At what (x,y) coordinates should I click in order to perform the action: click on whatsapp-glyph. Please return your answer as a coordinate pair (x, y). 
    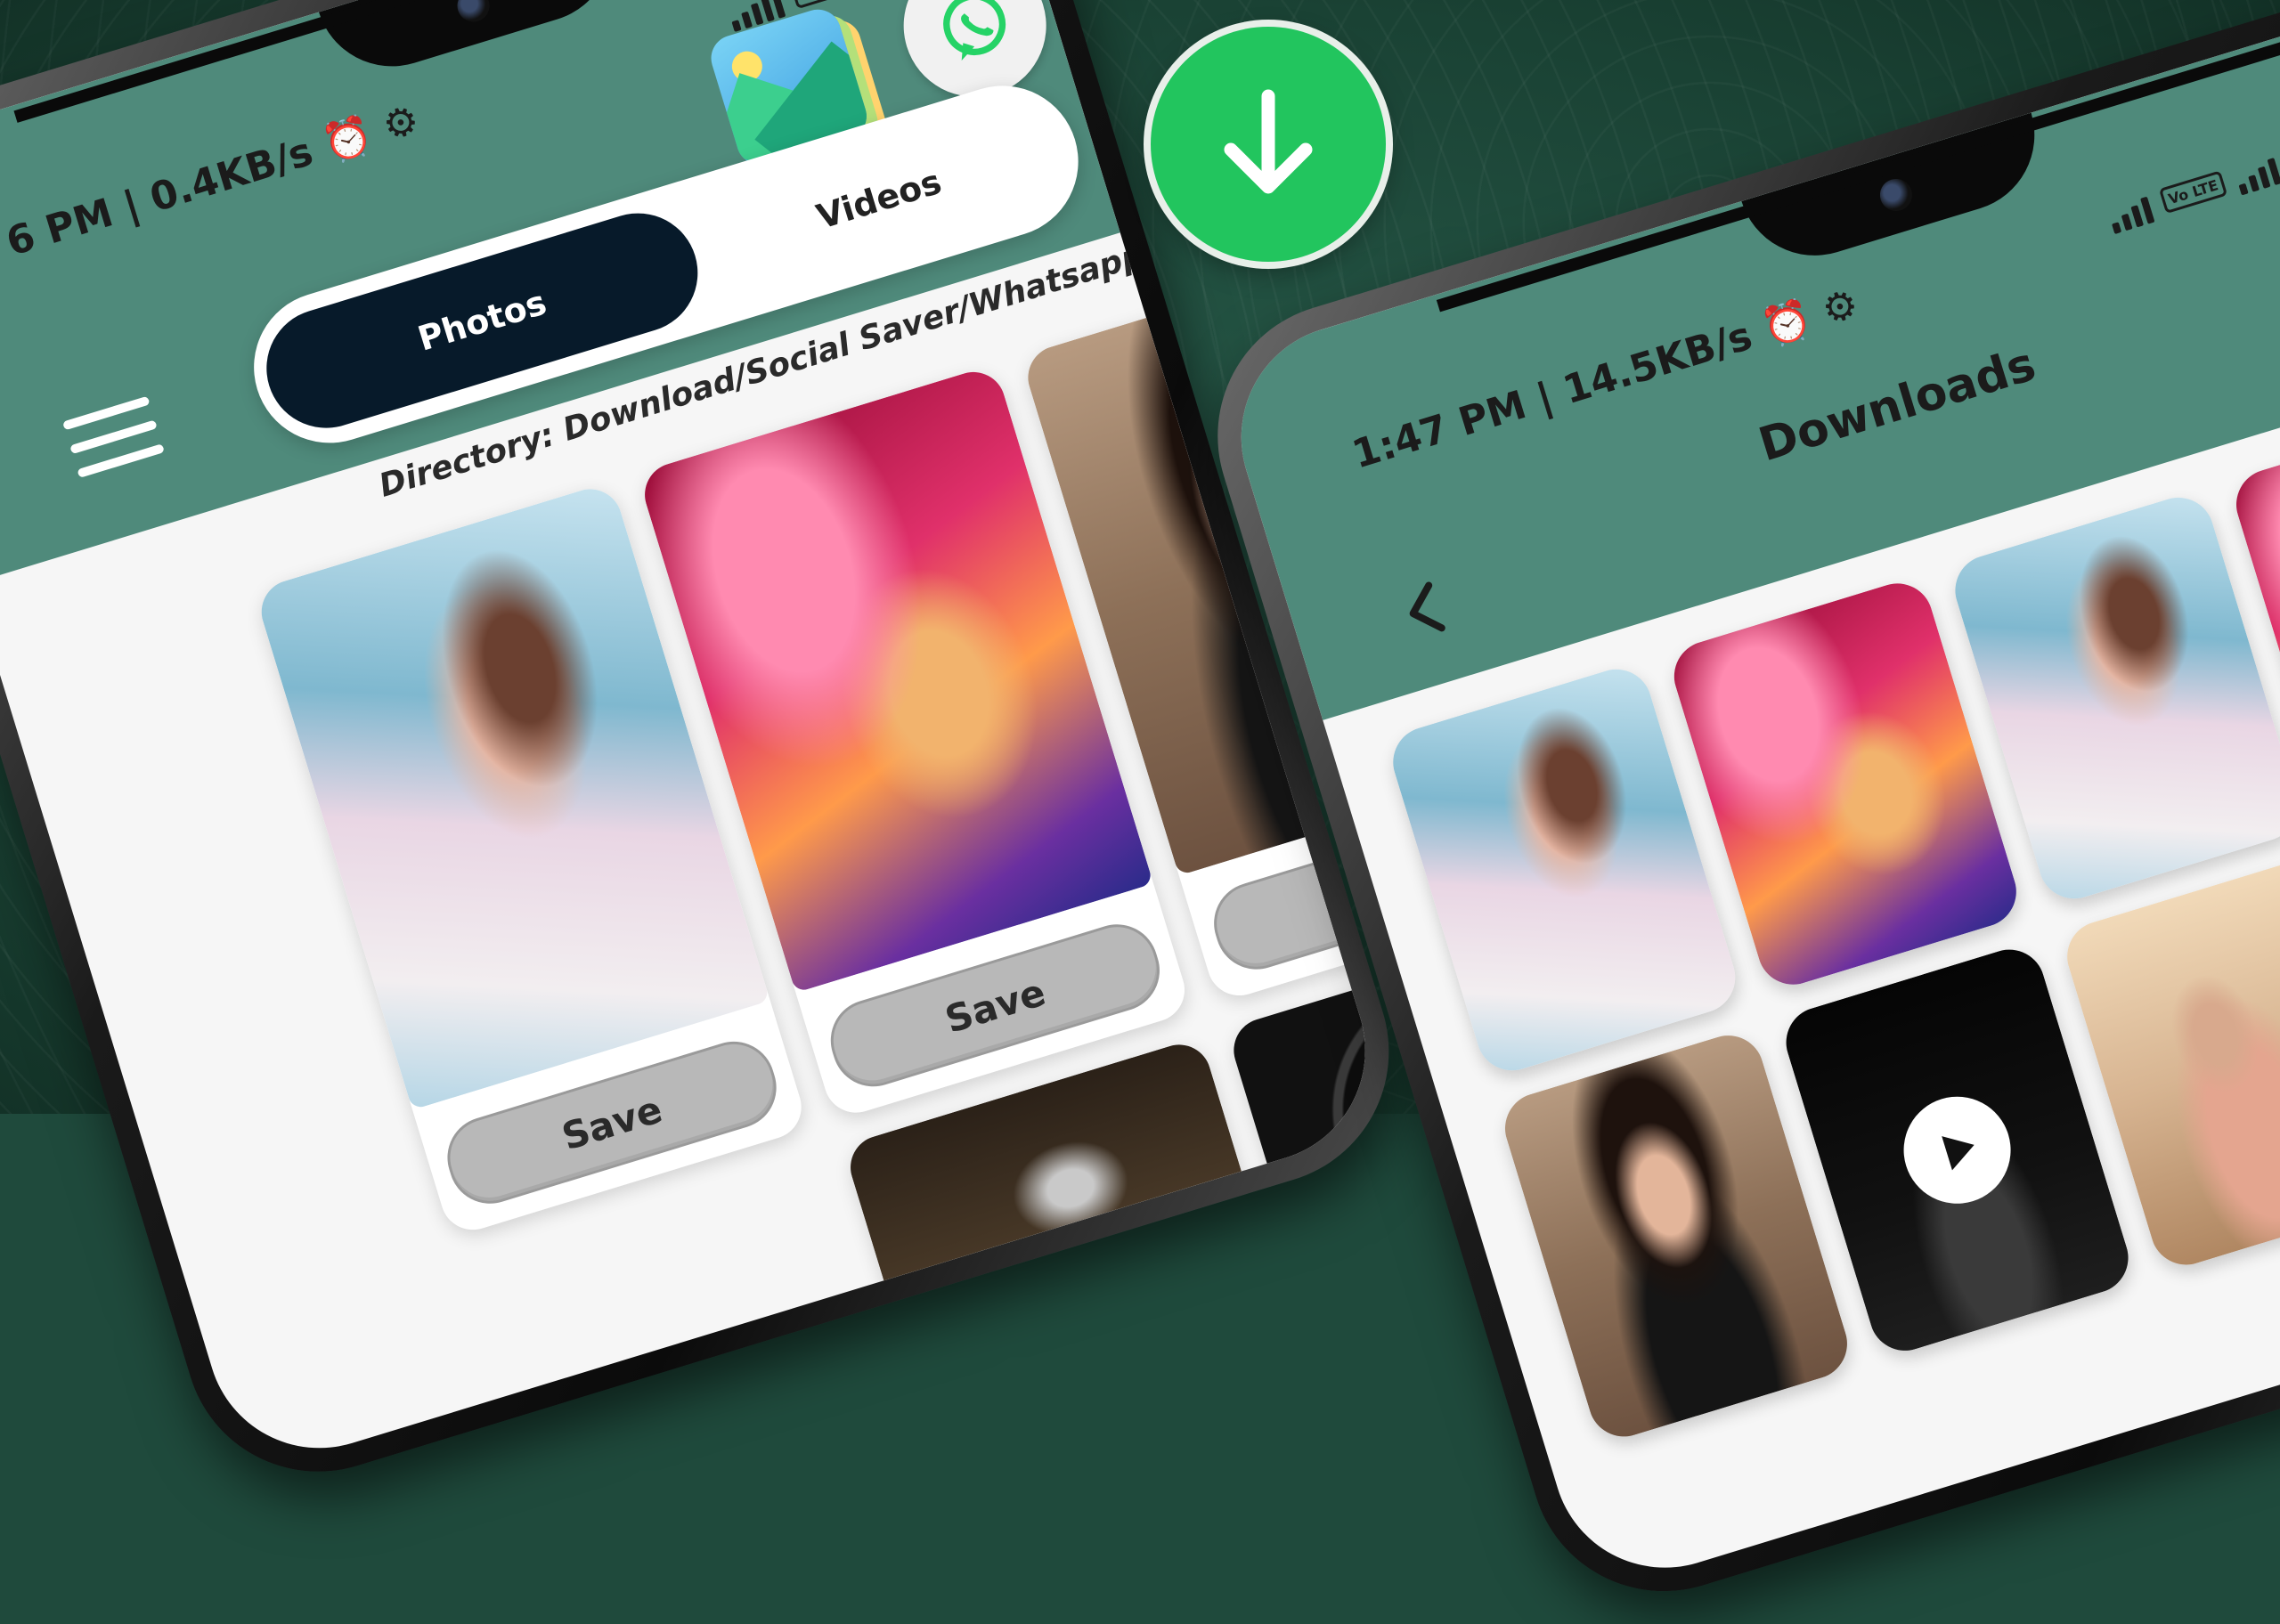
    Looking at the image, I should click on (974, 30).